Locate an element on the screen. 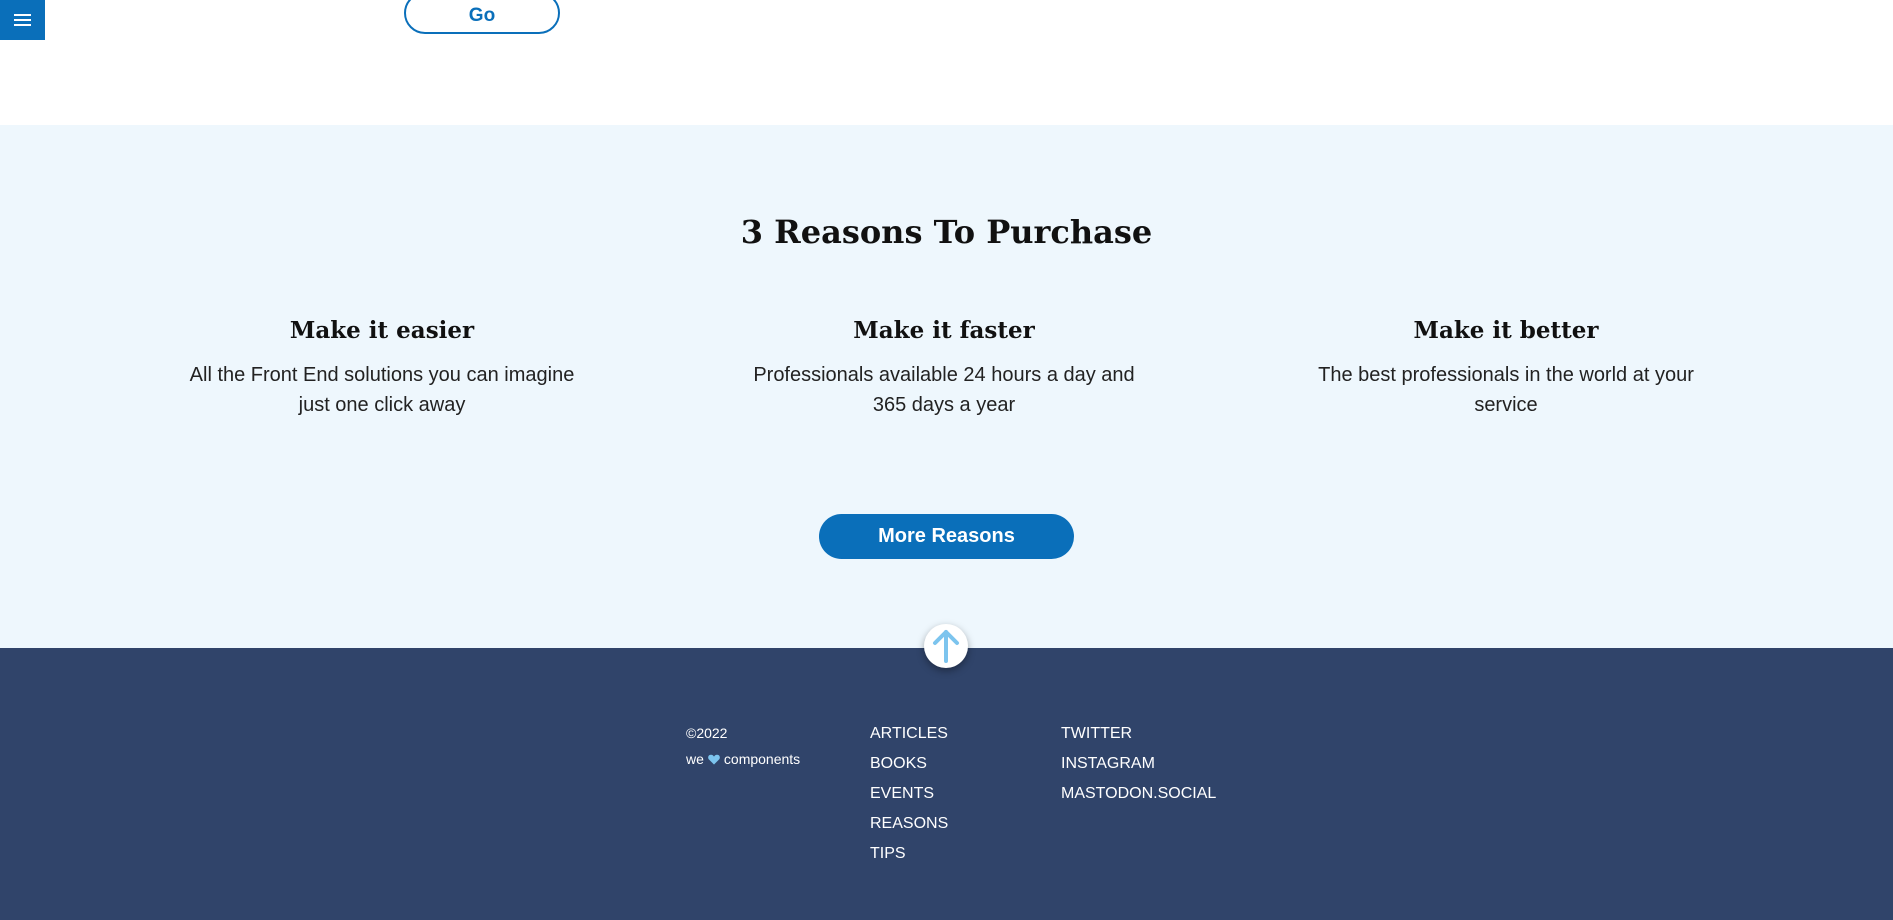  footer-link-reasons: REASONS is located at coordinates (909, 824).